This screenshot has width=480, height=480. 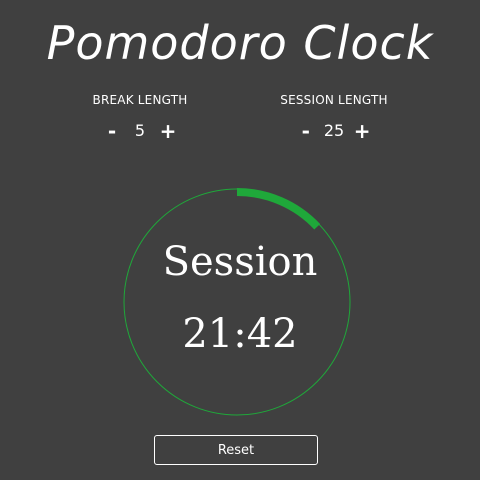 What do you see at coordinates (140, 100) in the screenshot?
I see `break-length-label: BREAK LENGTH` at bounding box center [140, 100].